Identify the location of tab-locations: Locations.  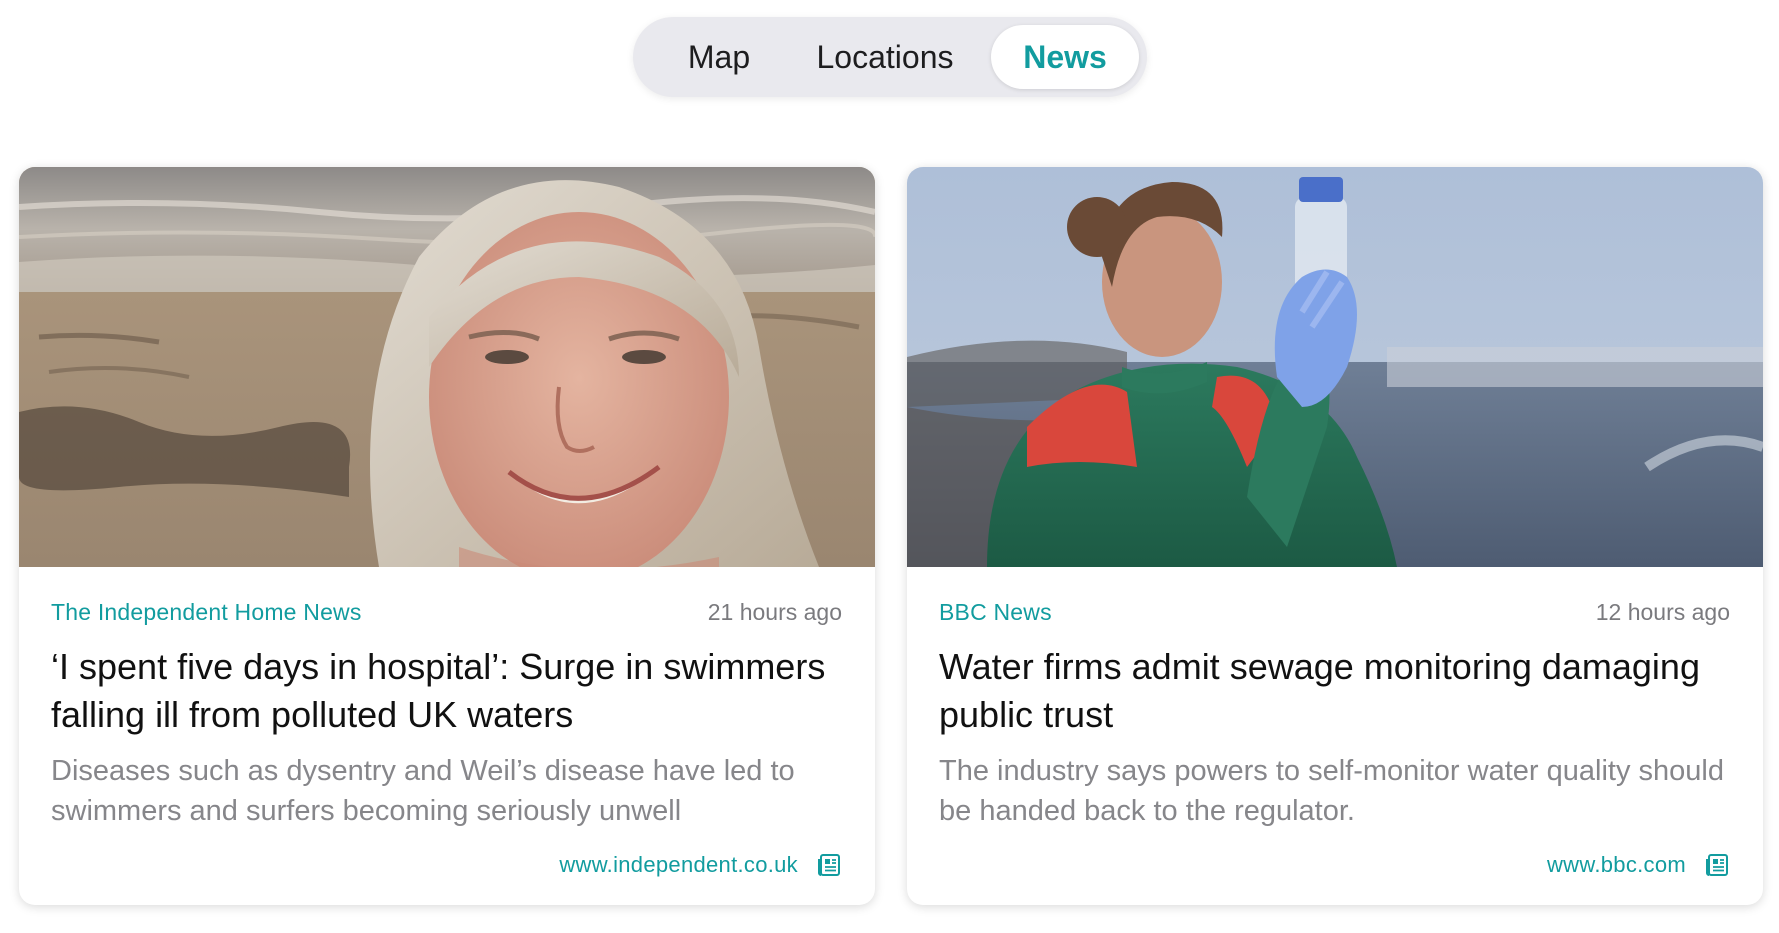
(885, 57).